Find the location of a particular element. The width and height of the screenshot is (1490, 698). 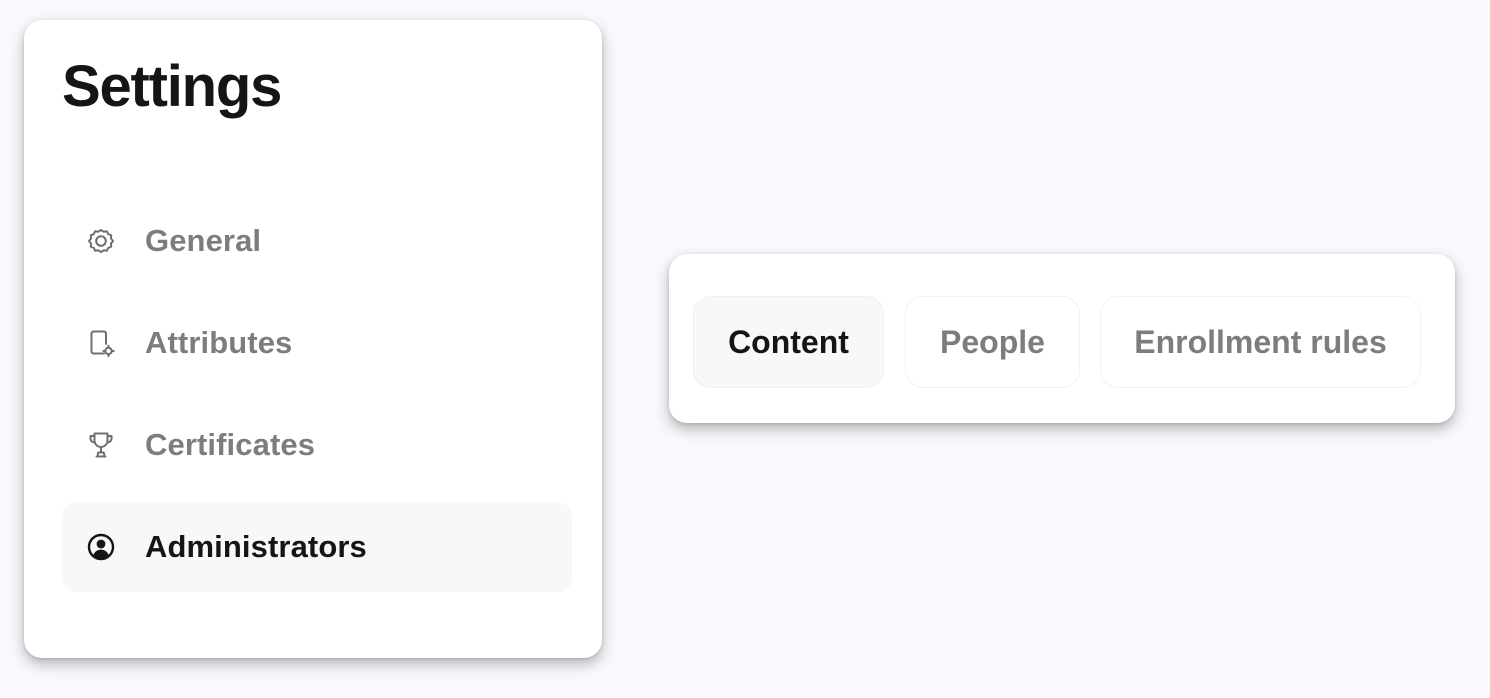

document-gear-icon is located at coordinates (101, 343).